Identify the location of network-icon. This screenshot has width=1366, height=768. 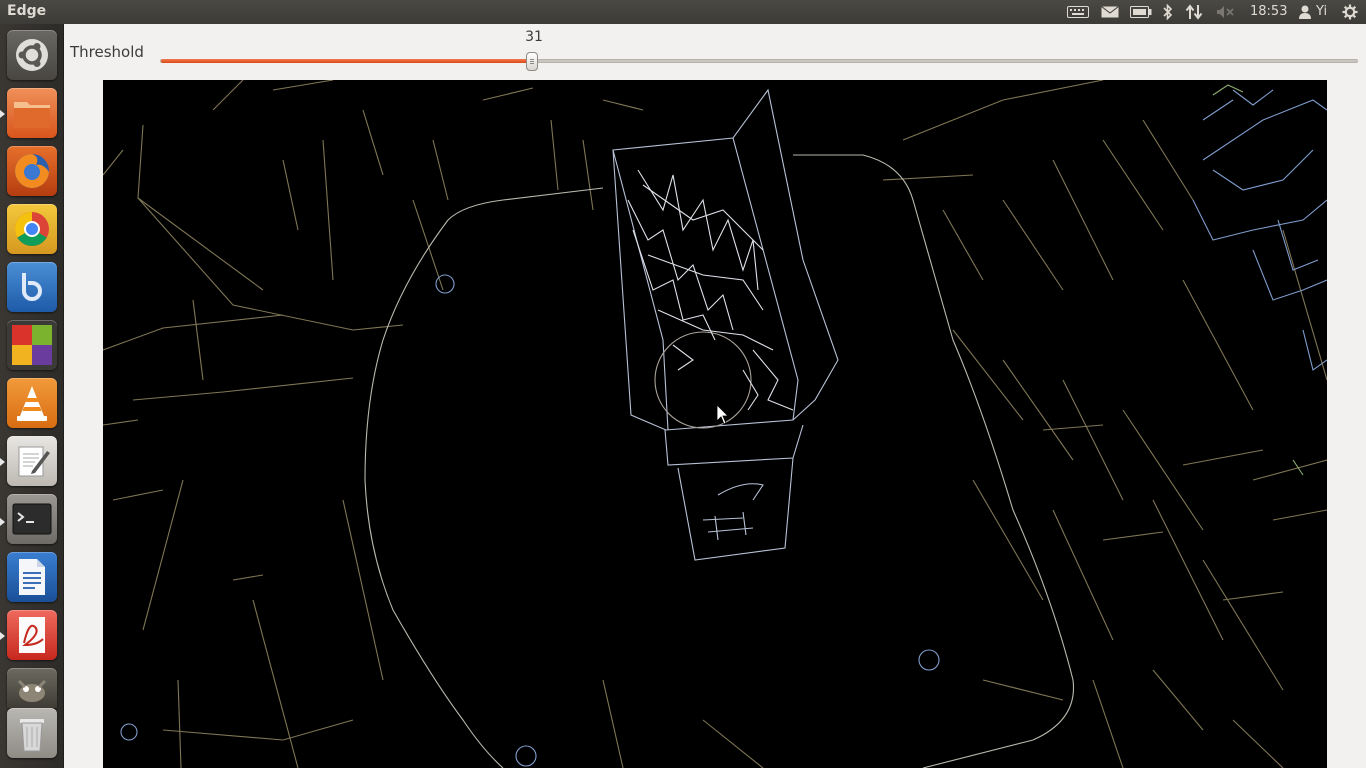
(1194, 12).